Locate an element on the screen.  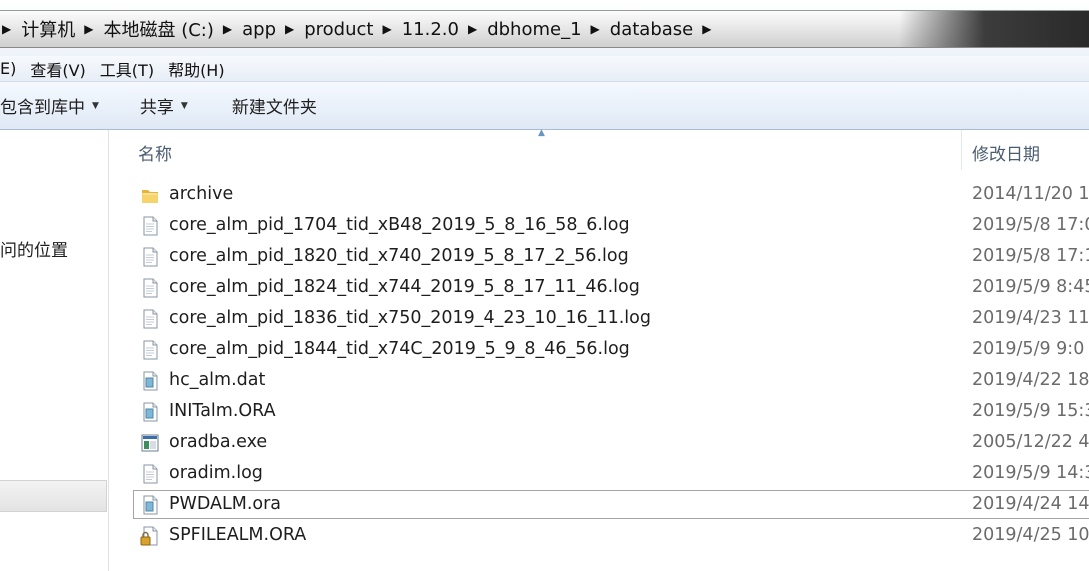
nav-item-recent-places: 问的位置 is located at coordinates (34, 248).